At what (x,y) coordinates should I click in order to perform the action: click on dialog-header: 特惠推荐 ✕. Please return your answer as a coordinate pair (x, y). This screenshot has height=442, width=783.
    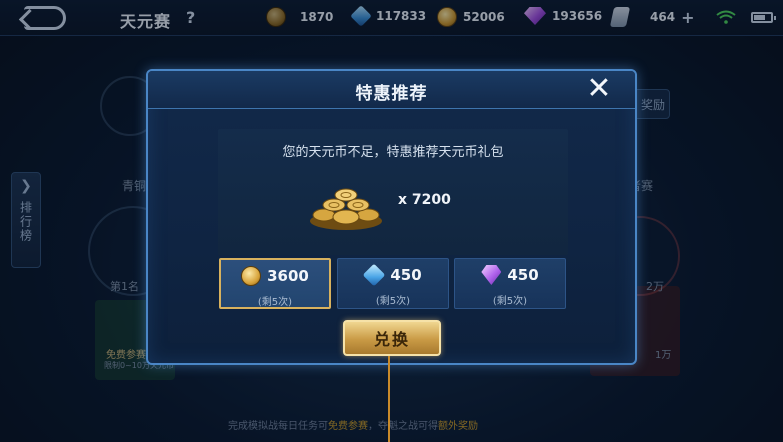
    Looking at the image, I should click on (391, 90).